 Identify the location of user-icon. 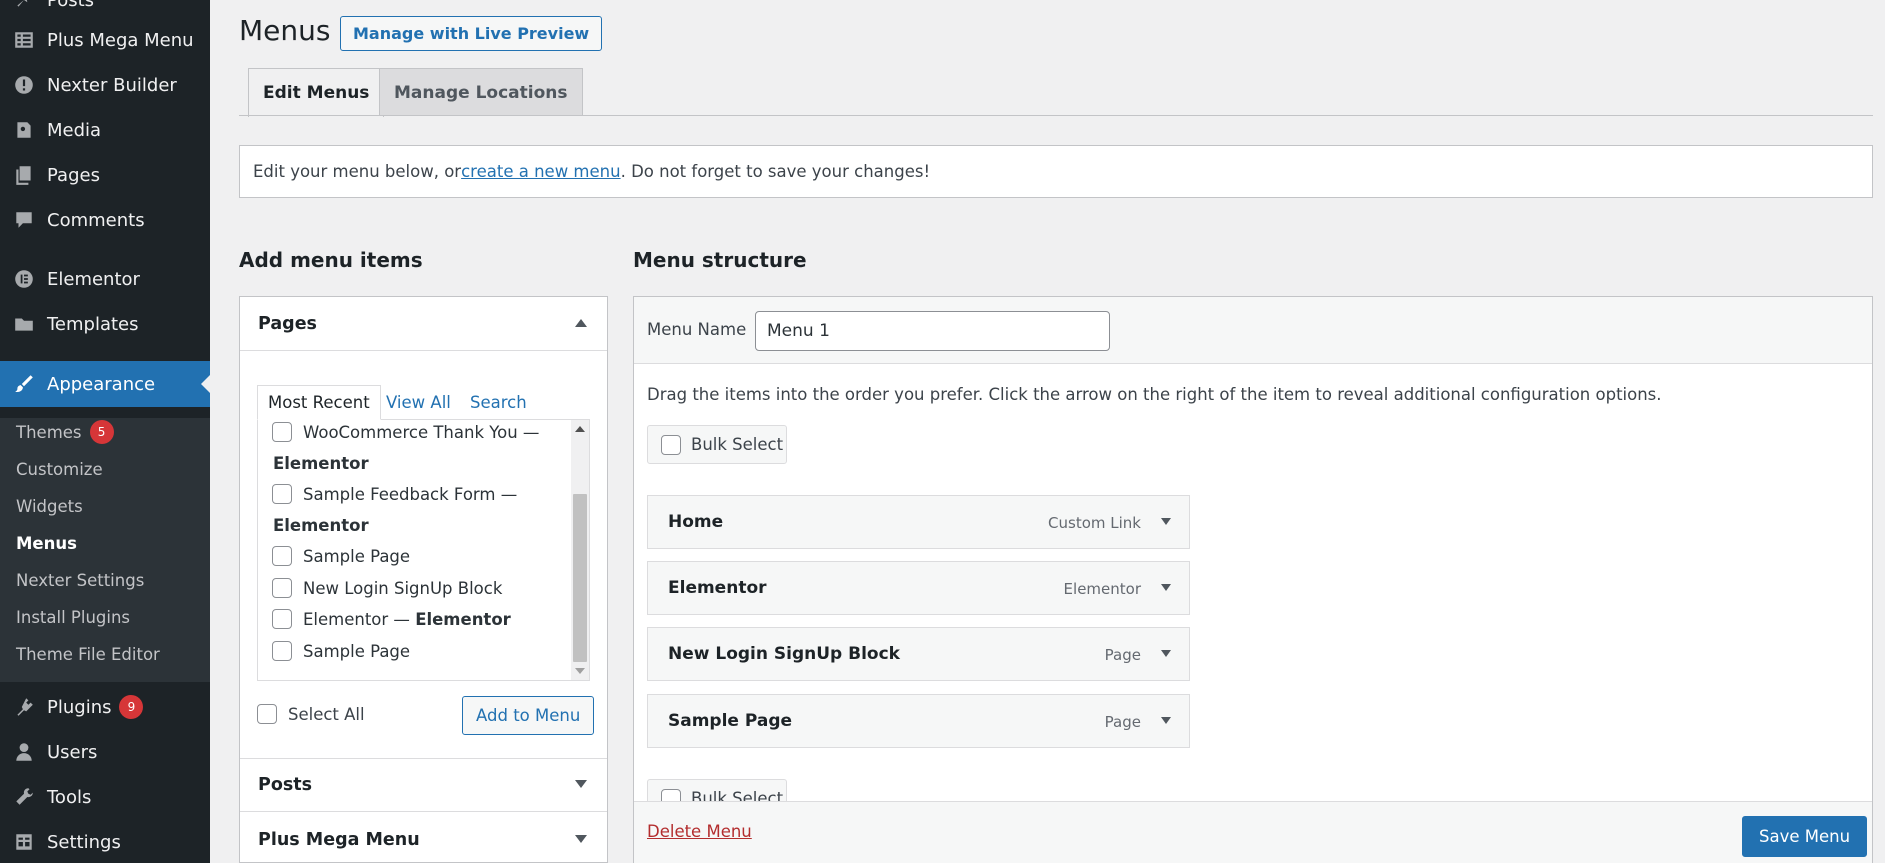
(23, 752).